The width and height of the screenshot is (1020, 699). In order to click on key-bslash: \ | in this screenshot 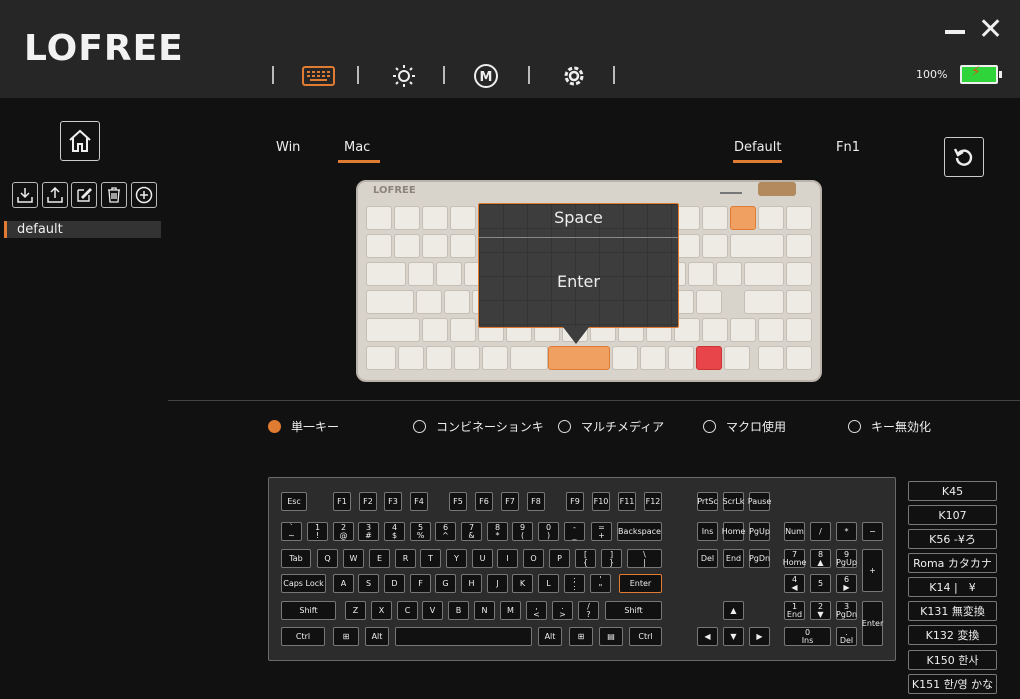, I will do `click(644, 558)`.